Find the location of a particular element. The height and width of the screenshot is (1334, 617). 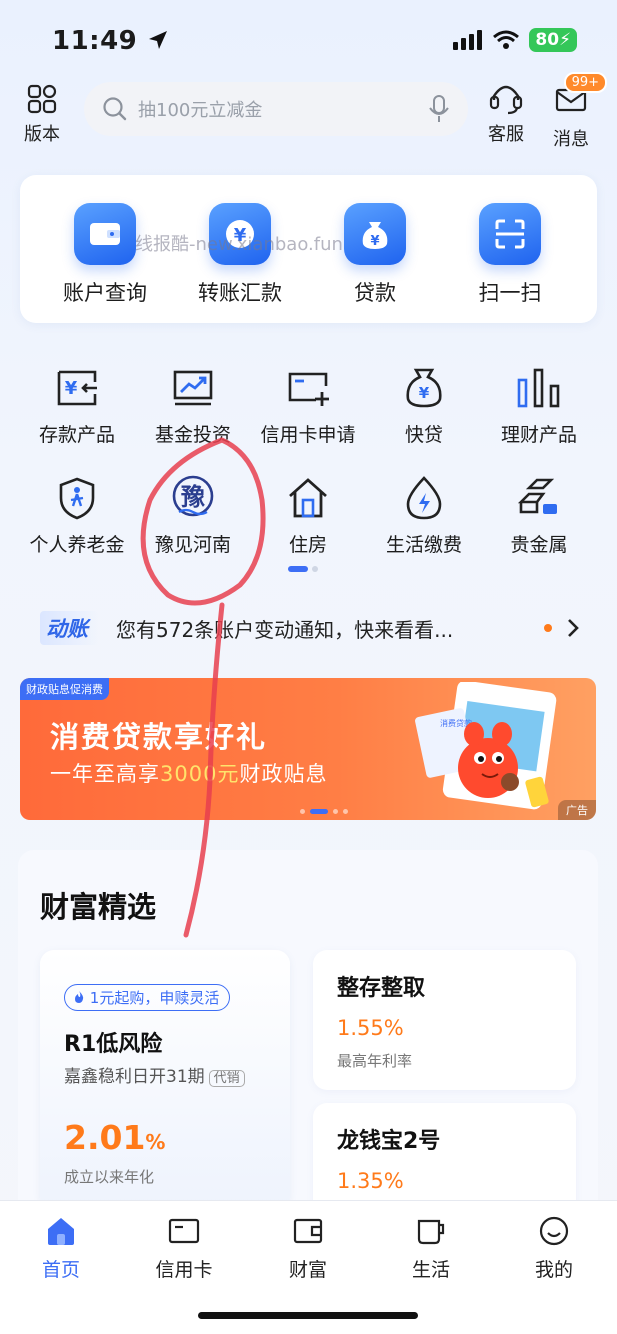

wallet-tab-icon is located at coordinates (308, 1231).